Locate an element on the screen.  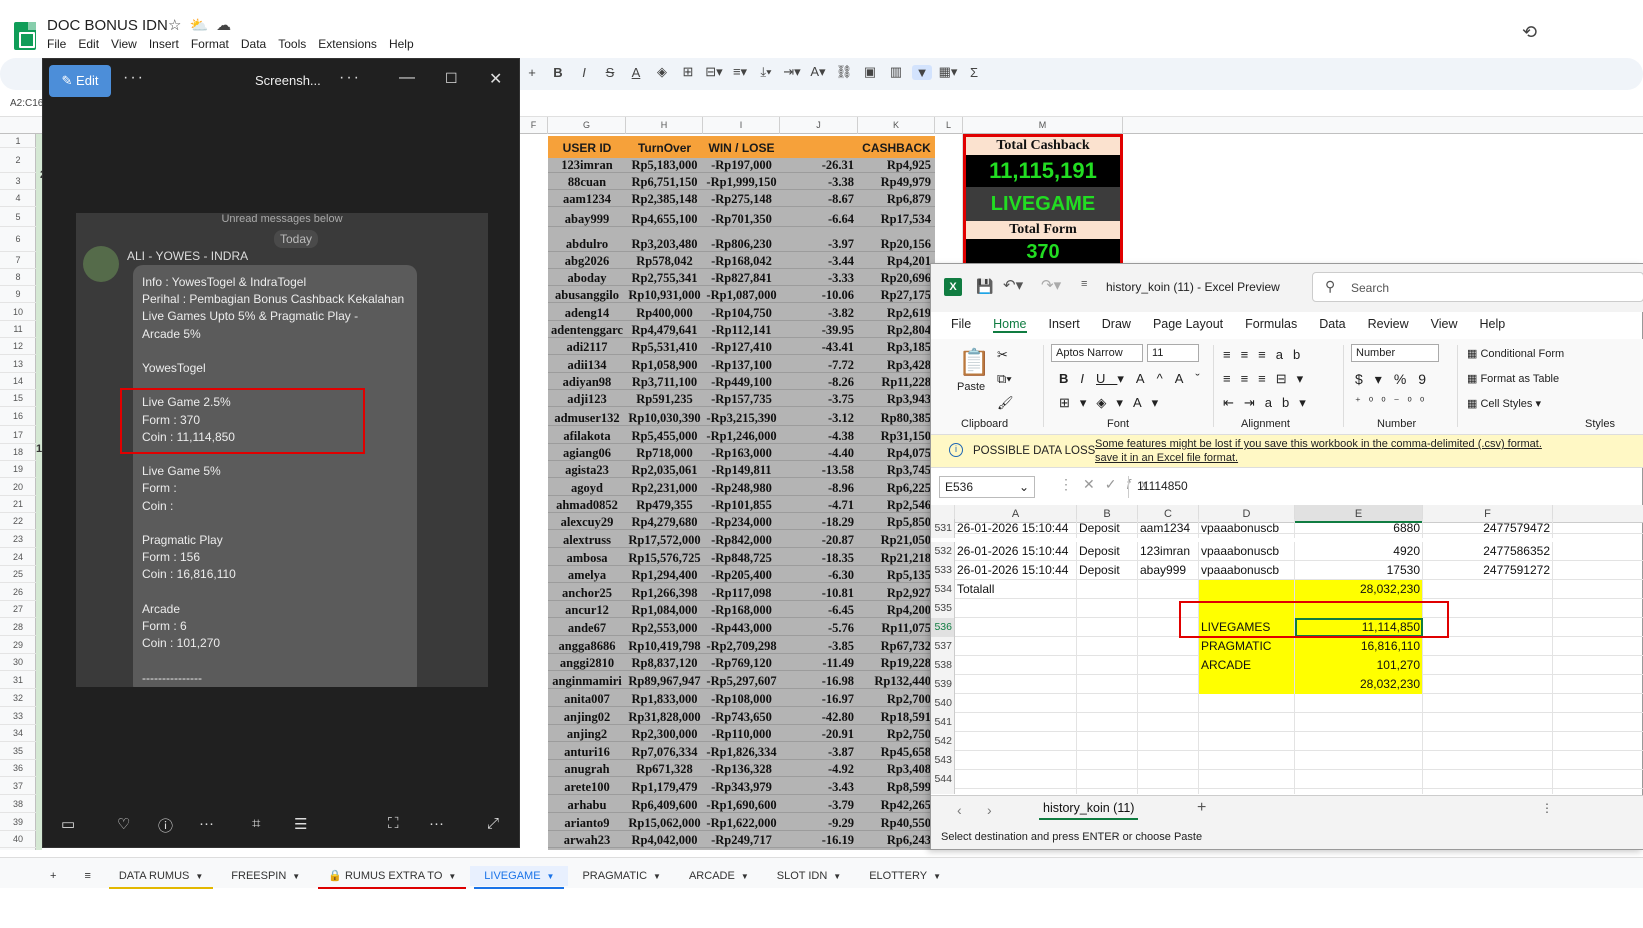
win-lose-cell: -Rp842,000 is located at coordinates (741, 540).